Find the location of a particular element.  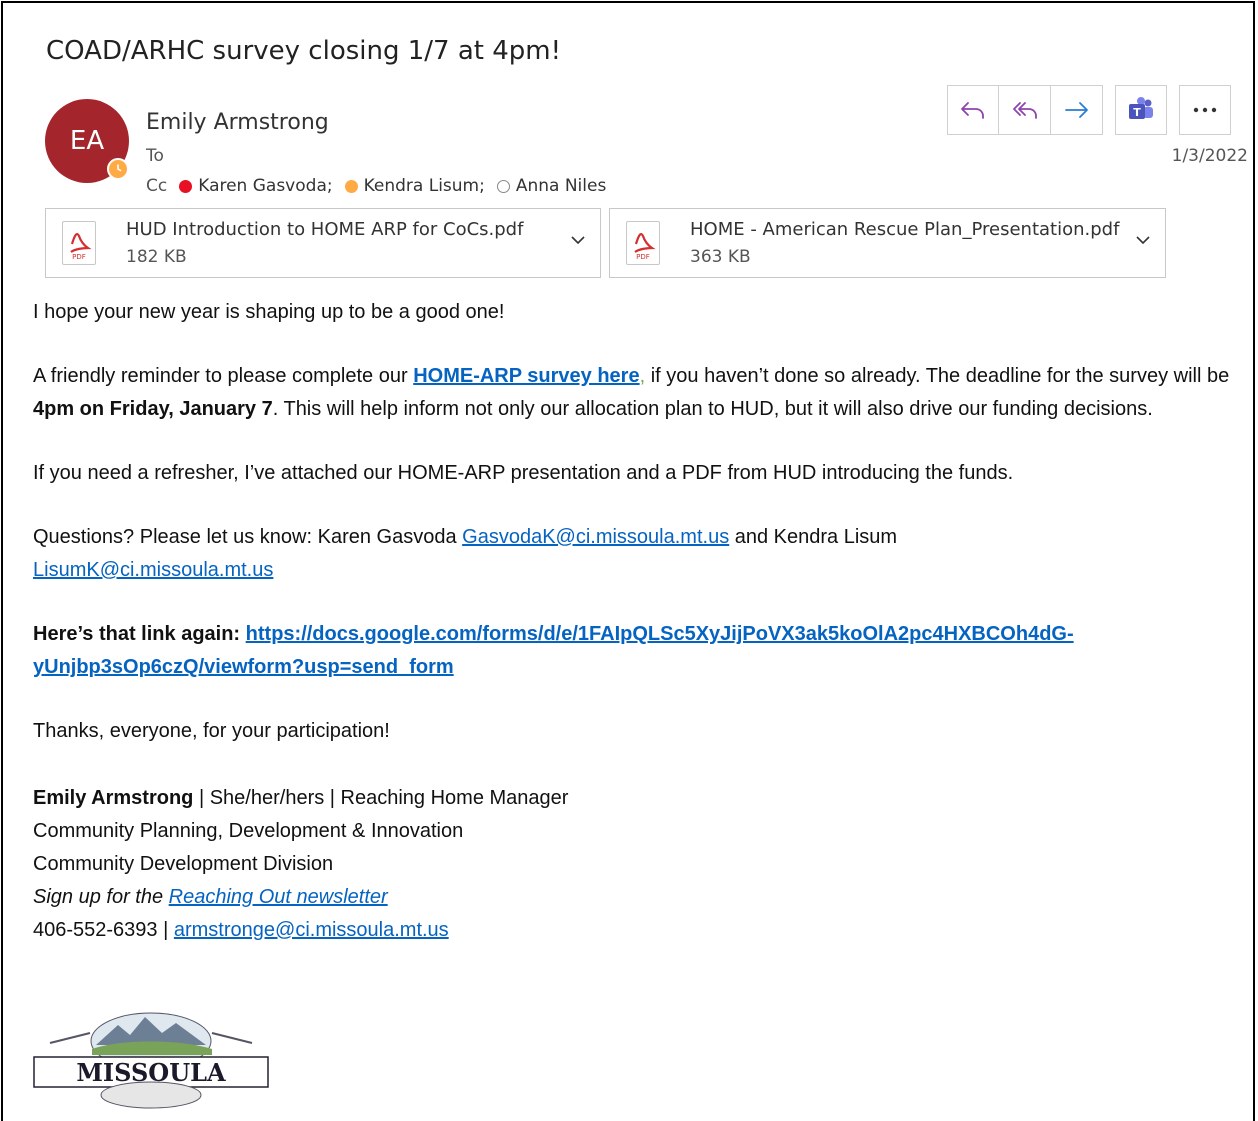

email-subject: COAD/ARHC survey closing 1/7 at 4pm! is located at coordinates (304, 51).